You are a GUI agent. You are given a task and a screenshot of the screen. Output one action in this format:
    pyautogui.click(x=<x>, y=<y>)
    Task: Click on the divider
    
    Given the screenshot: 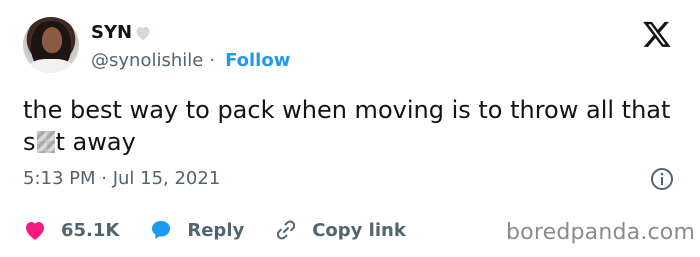 What is the action you would take?
    pyautogui.click(x=350, y=207)
    